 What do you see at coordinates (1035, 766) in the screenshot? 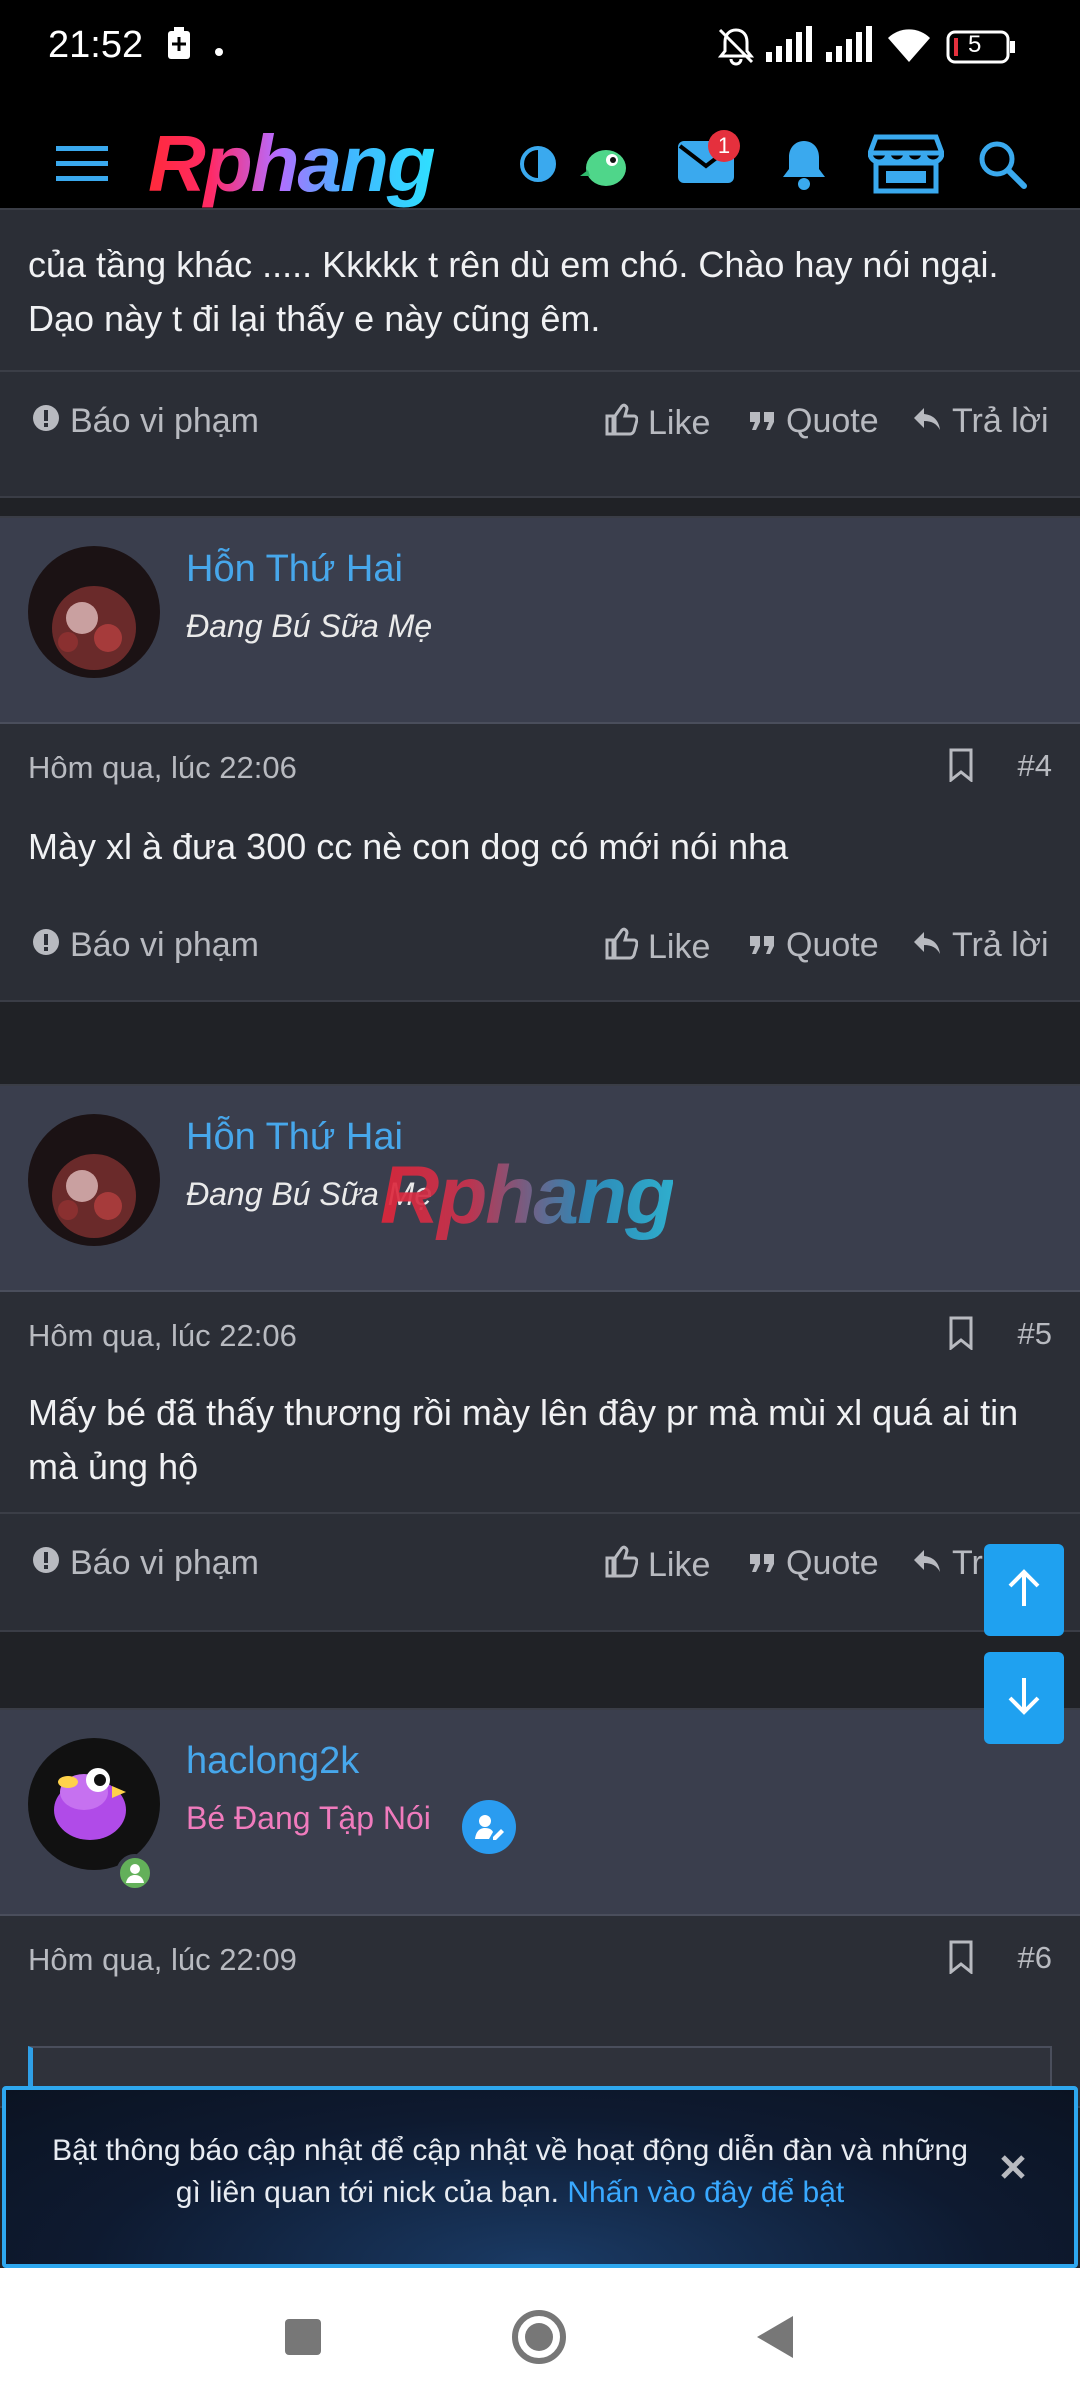
I see `post-number: #4` at bounding box center [1035, 766].